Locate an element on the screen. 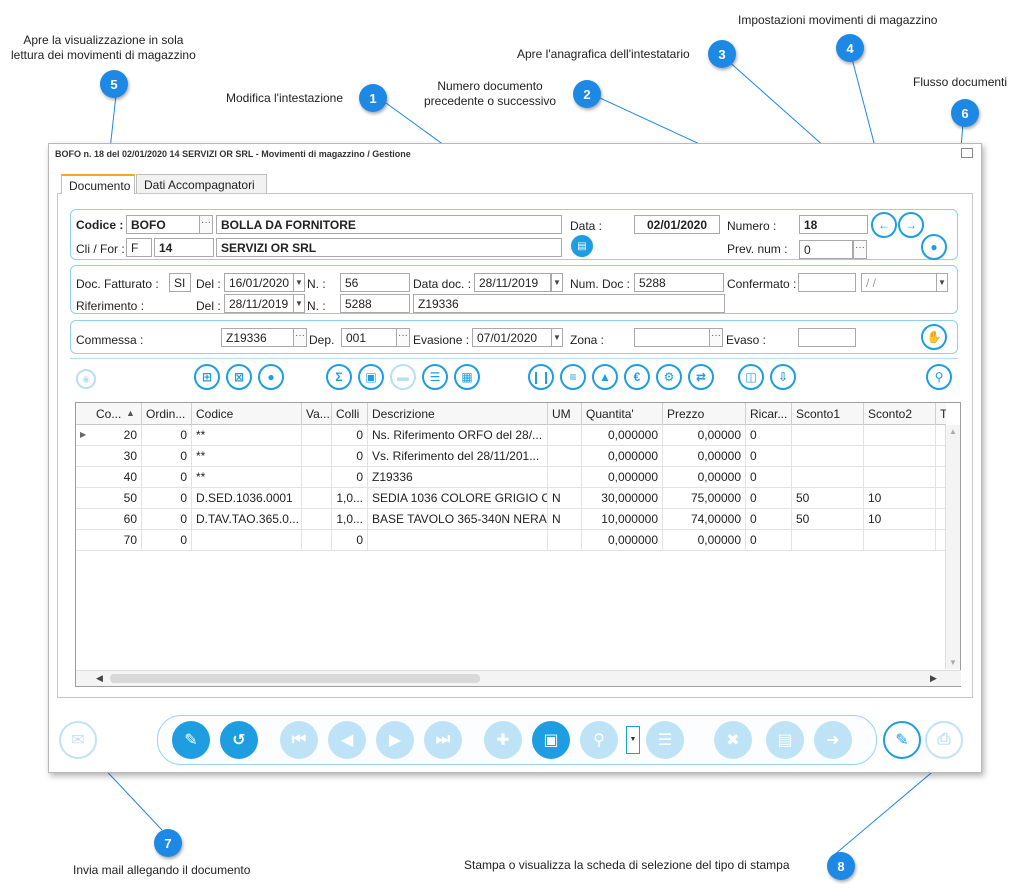 This screenshot has height=894, width=1033. dep-lookup-button: ··· is located at coordinates (403, 337).